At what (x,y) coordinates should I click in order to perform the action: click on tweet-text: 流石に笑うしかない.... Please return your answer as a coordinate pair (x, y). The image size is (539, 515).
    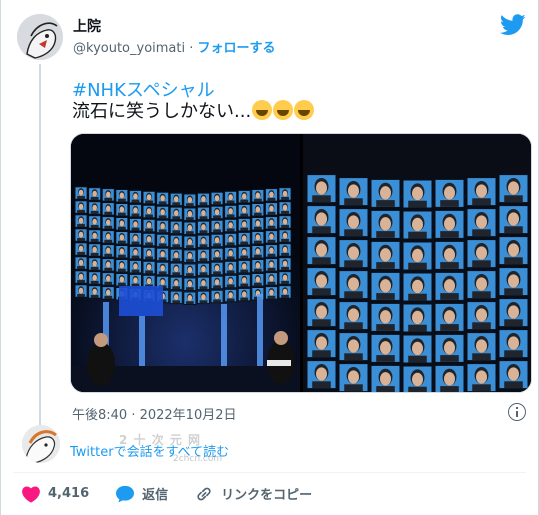
    Looking at the image, I should click on (193, 110).